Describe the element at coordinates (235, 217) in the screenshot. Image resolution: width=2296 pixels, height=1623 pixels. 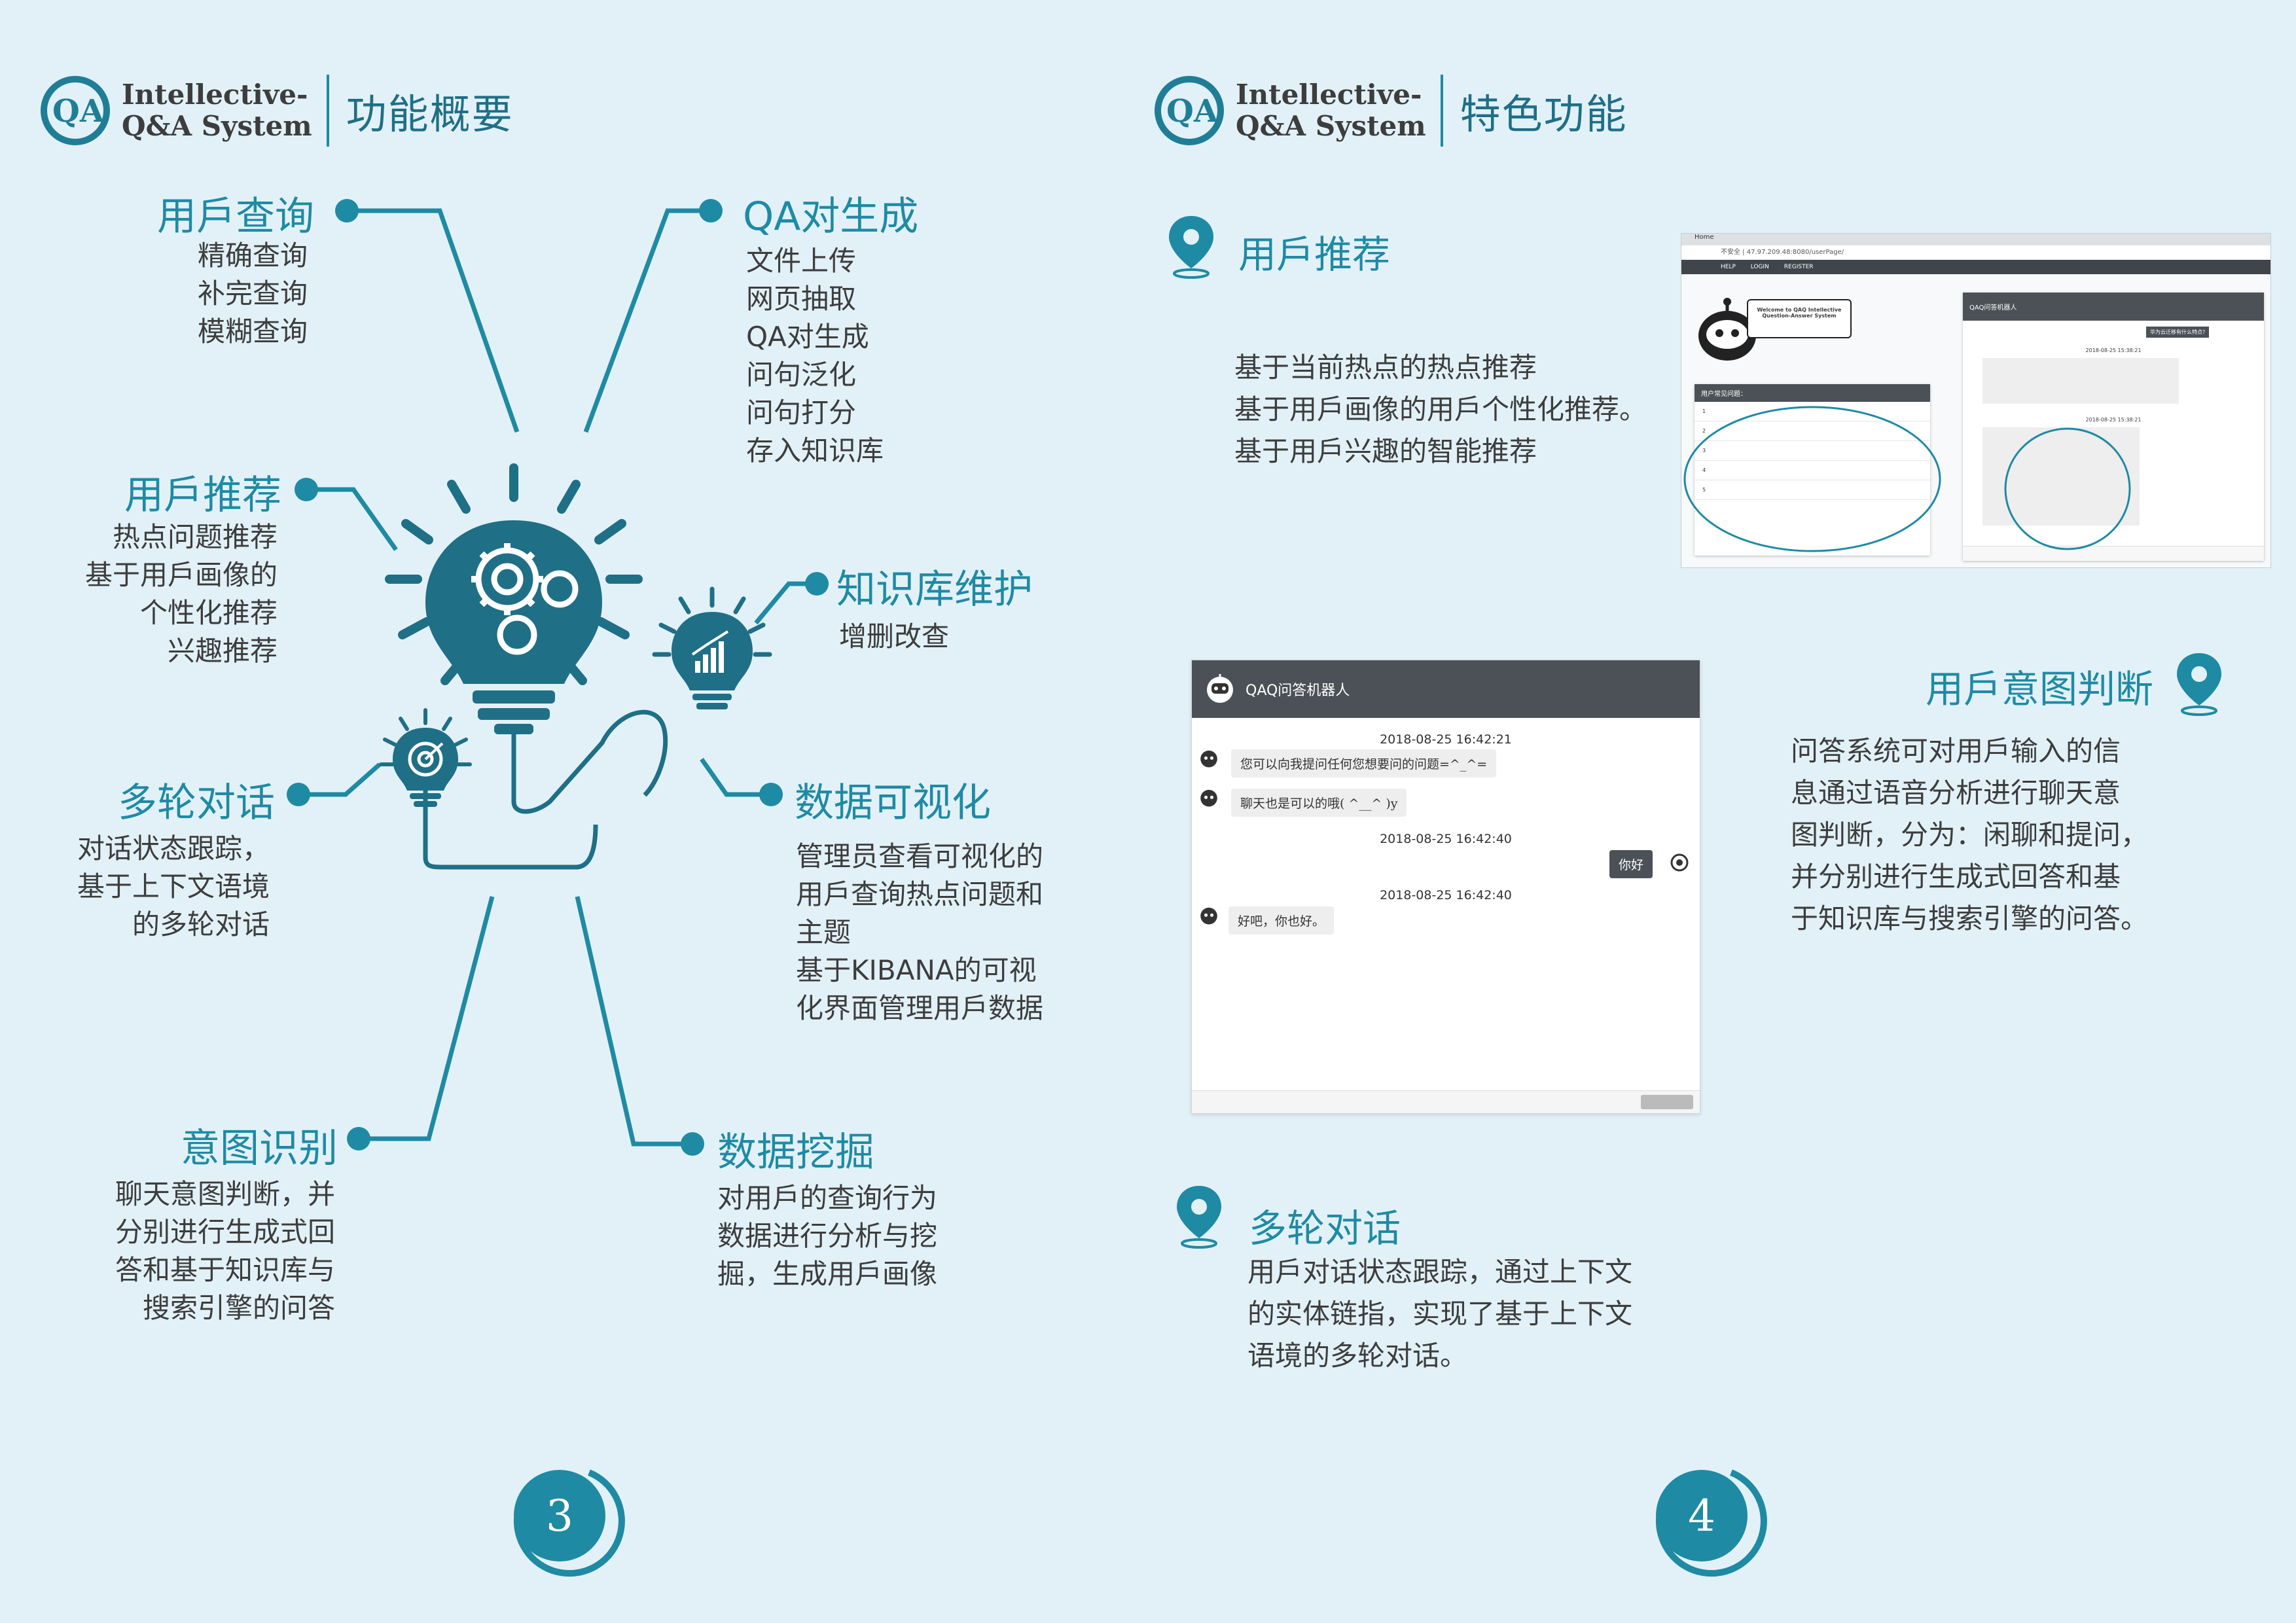
I see `feature-title-user-query: 用戶查询` at that location.